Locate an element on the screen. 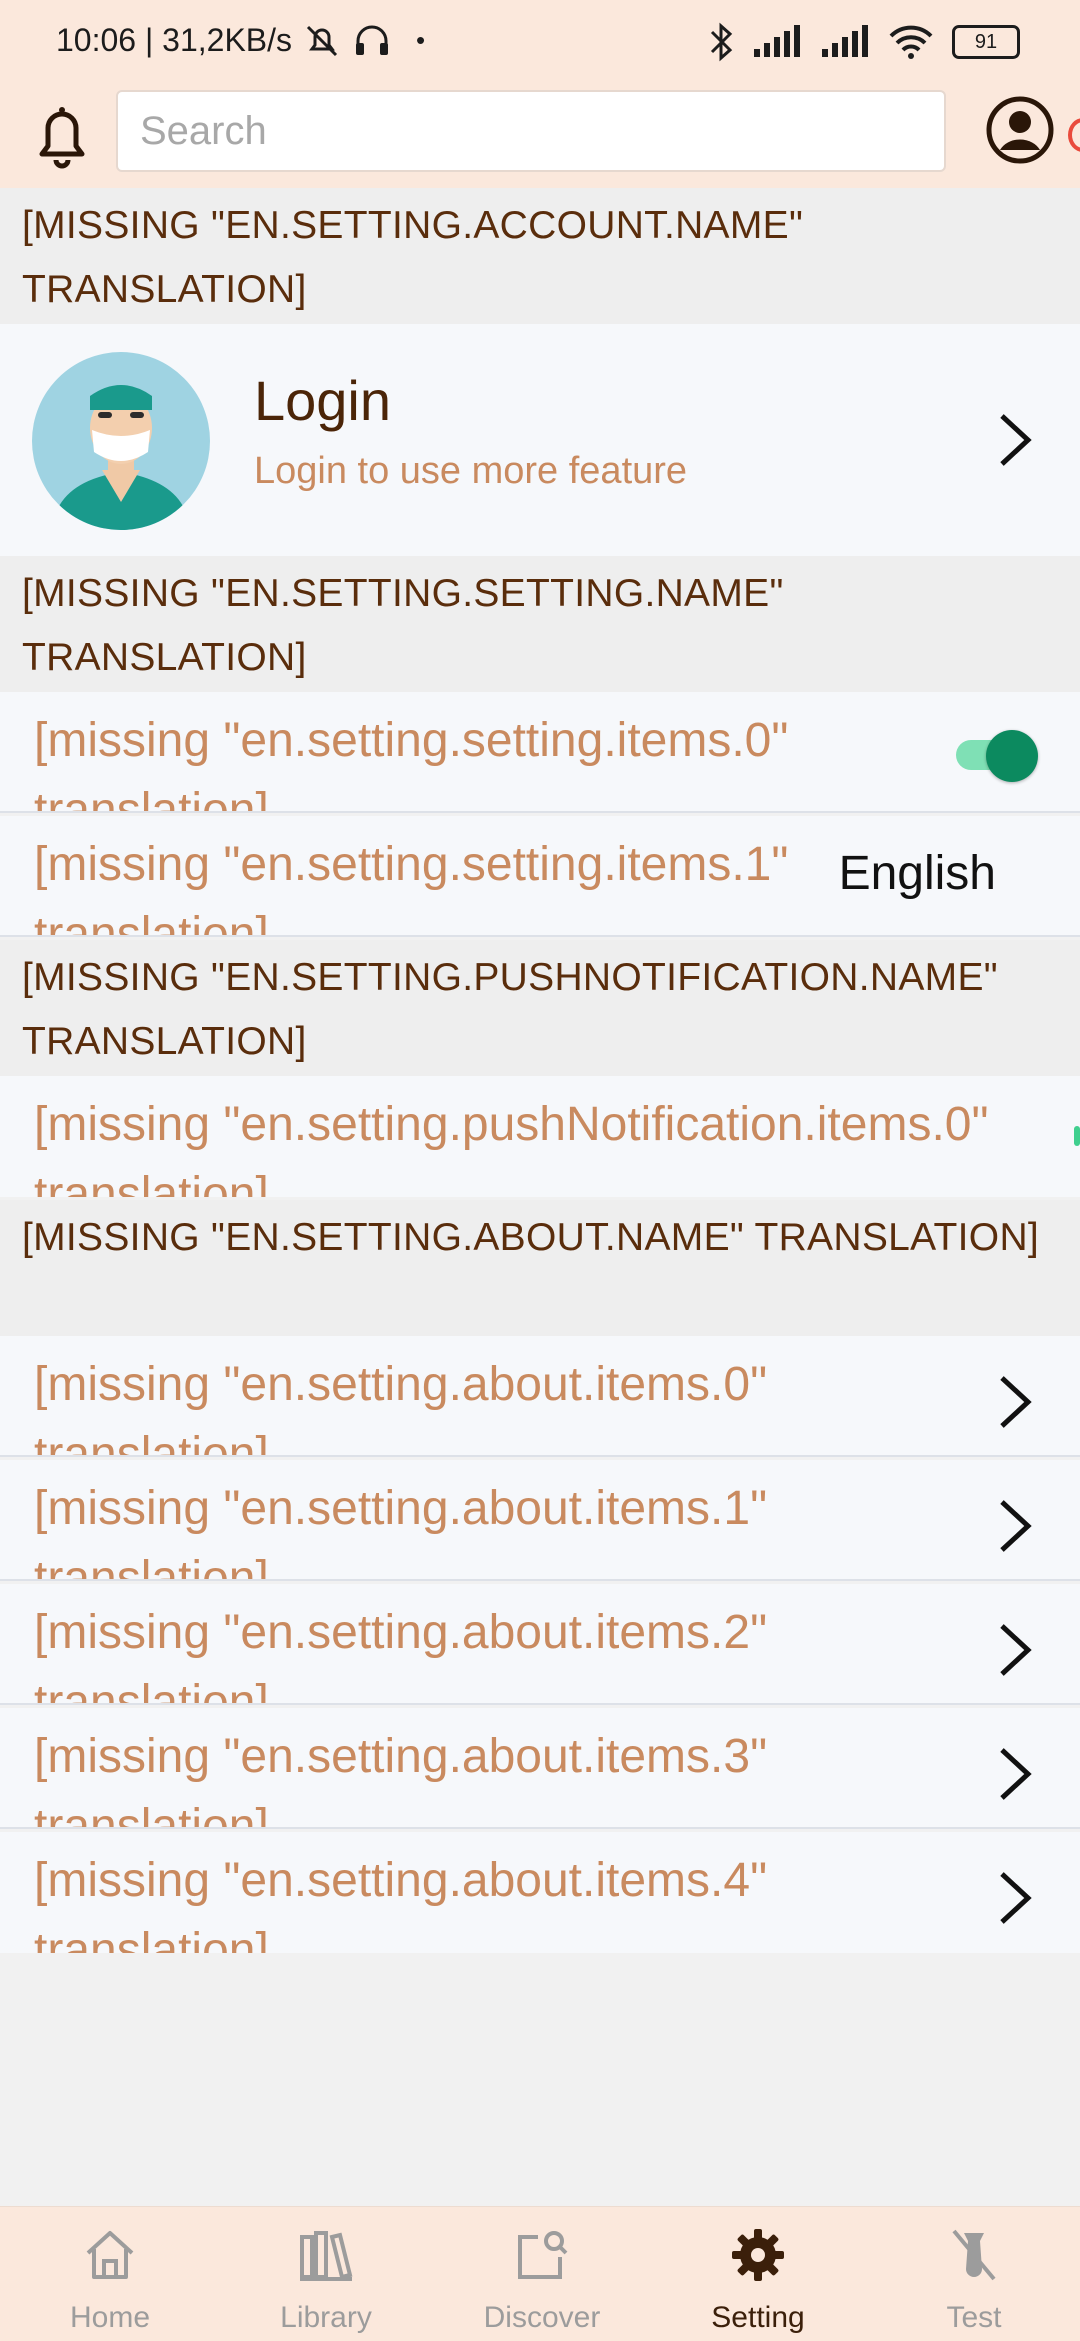 This screenshot has width=1080, height=2341. status-bar: 10:06 | 31,2KB/s • 91 is located at coordinates (540, 44).